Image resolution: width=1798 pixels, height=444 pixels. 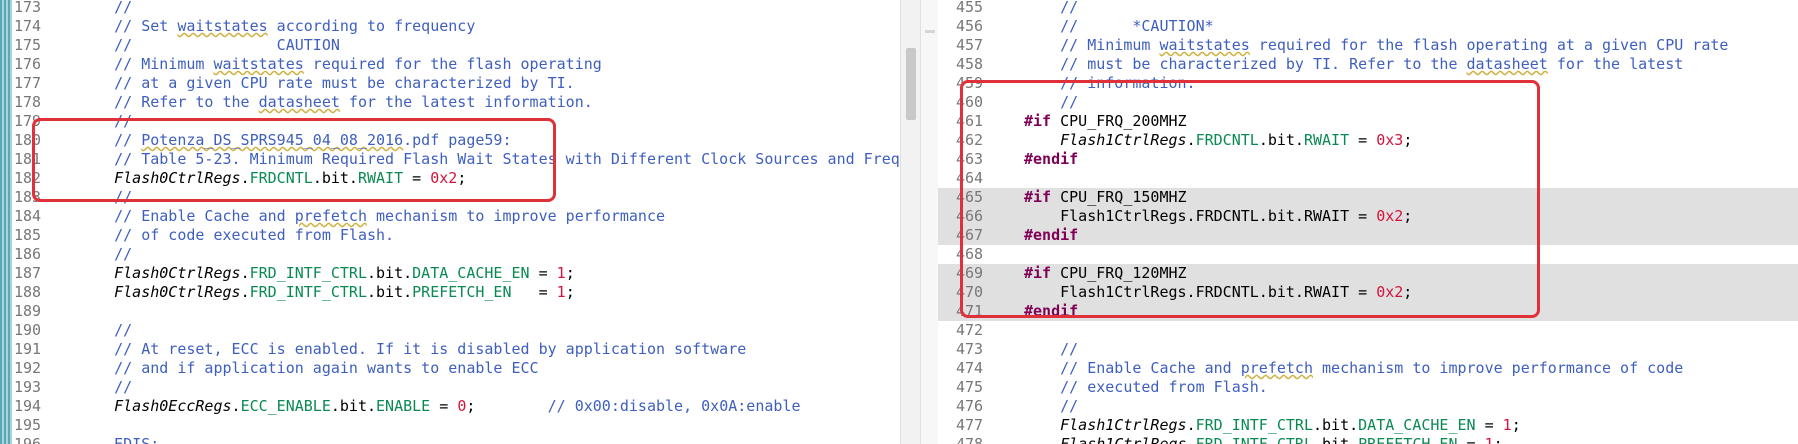 What do you see at coordinates (911, 84) in the screenshot?
I see `scrollbar-thumb` at bounding box center [911, 84].